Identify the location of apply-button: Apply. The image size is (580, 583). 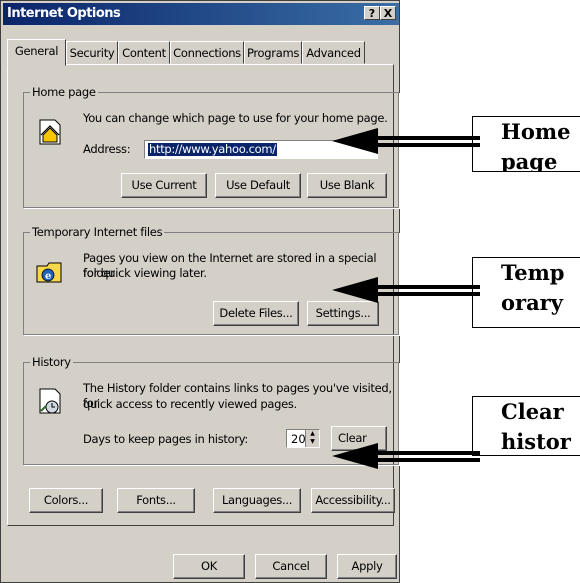
(367, 566).